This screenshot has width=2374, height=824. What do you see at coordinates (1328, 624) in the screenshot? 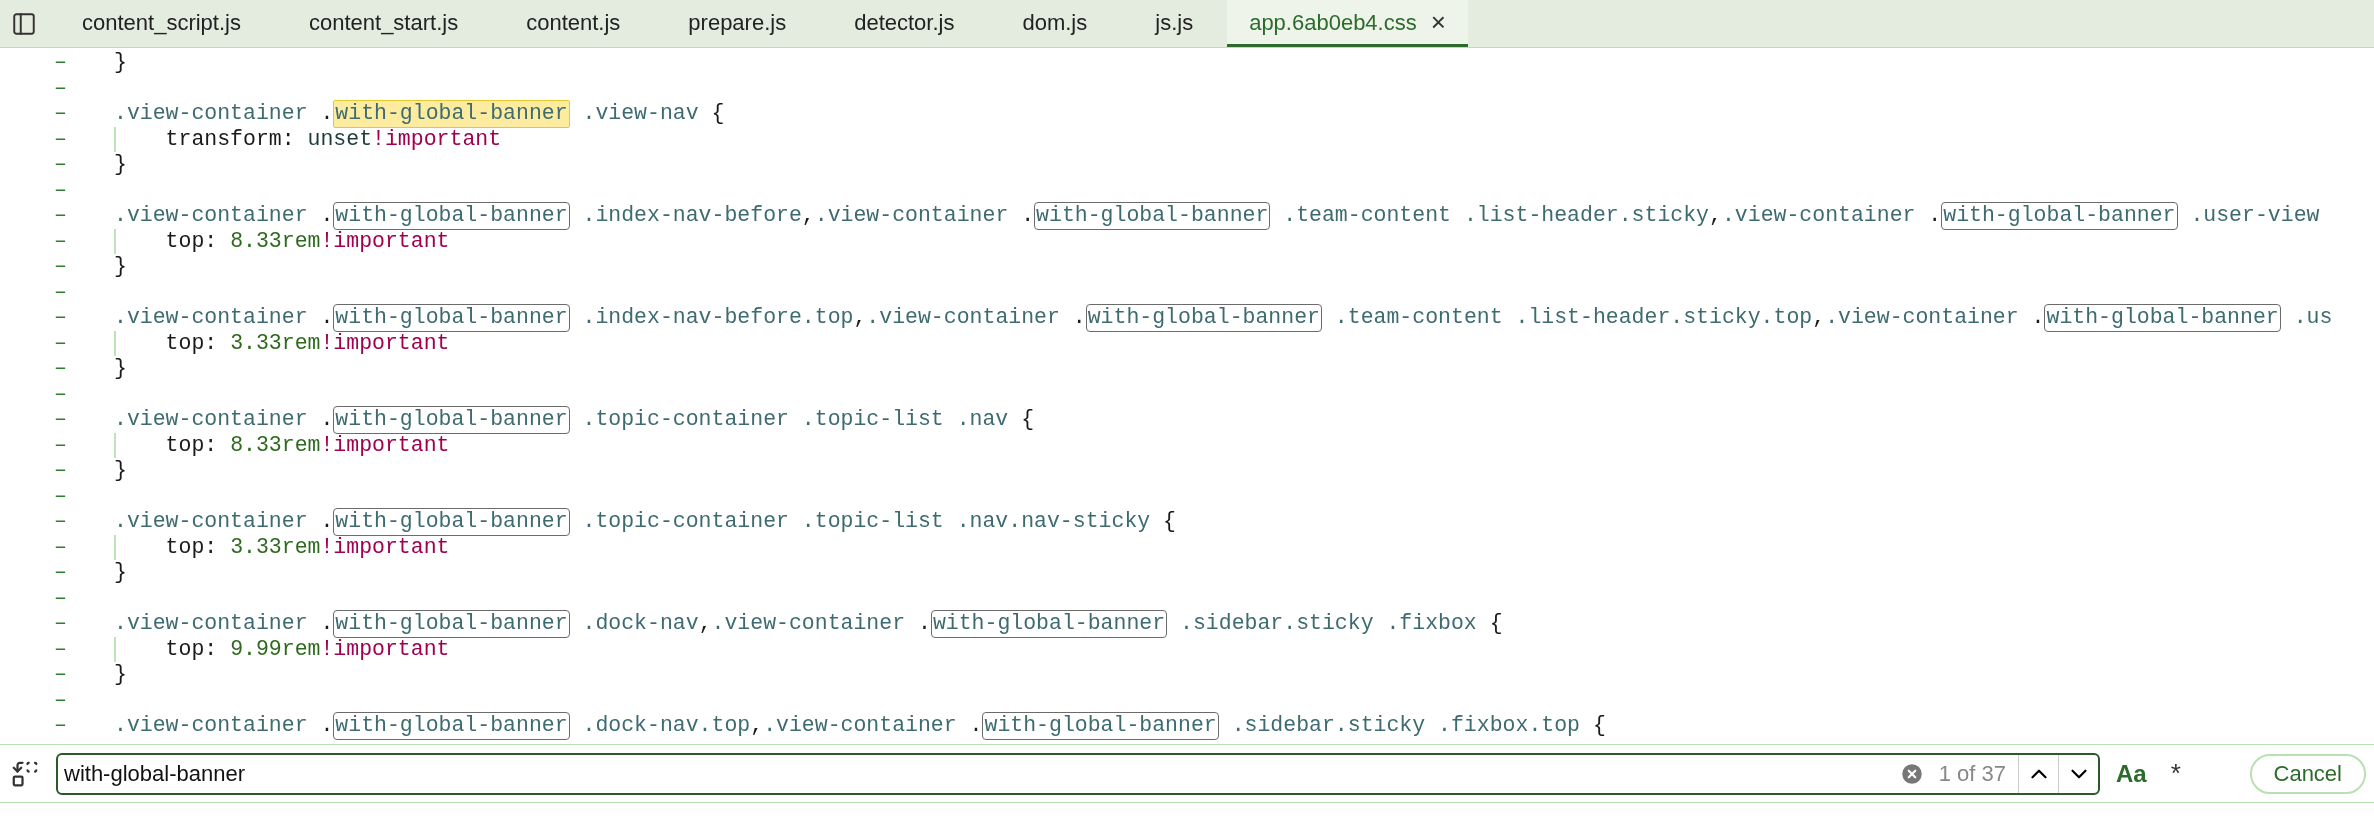
I see `code-token: .sidebar.sticky .fixbox` at bounding box center [1328, 624].